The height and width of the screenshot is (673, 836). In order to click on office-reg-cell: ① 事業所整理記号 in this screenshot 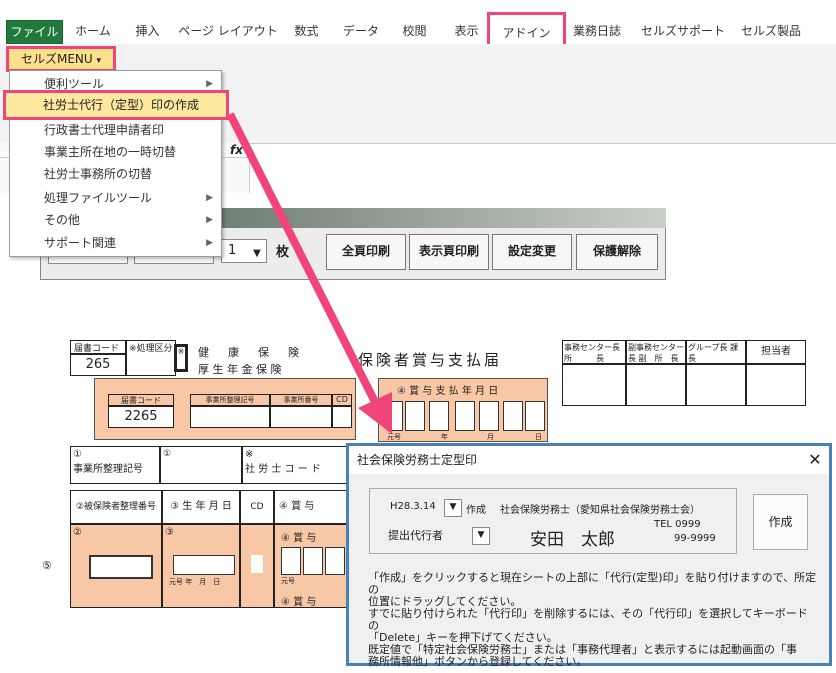, I will do `click(115, 465)`.